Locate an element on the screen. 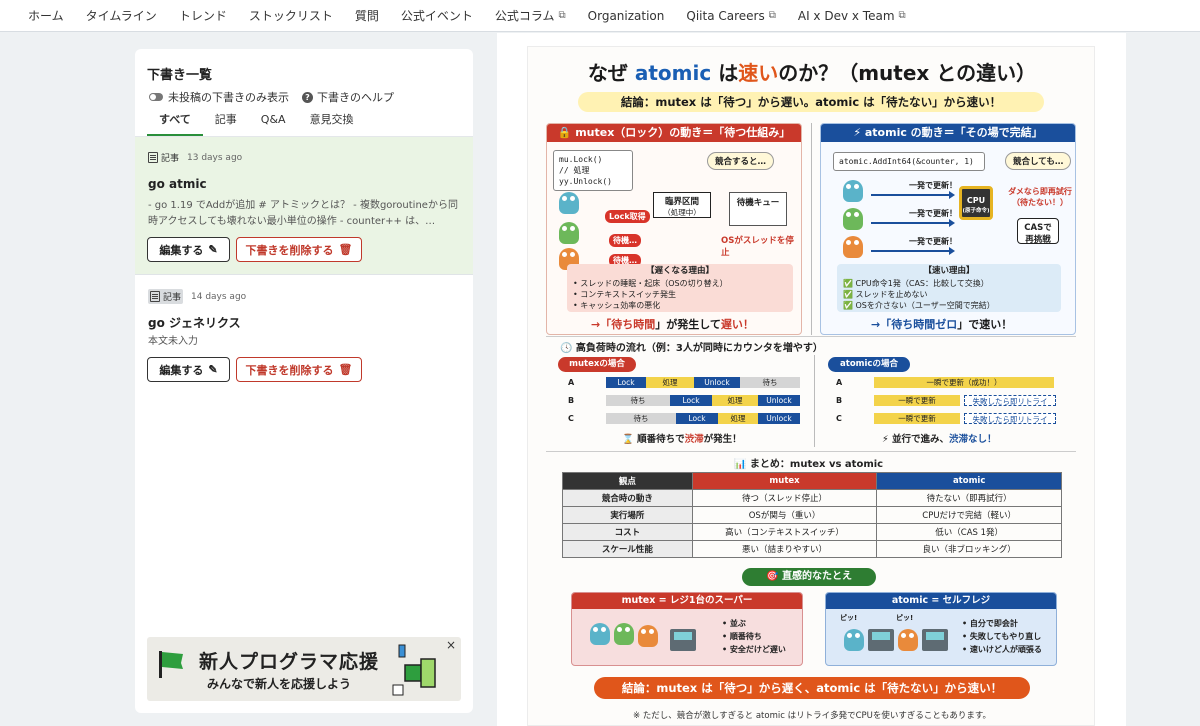  metaphor-list: • 自分で即会計 • 失敗してもやり直し • 速いけど人が頑張る is located at coordinates (1002, 636).